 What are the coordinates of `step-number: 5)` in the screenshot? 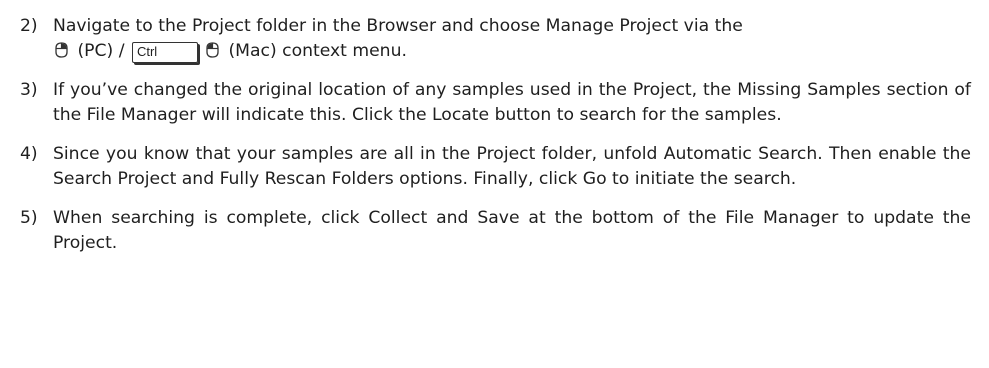 It's located at (29, 218).